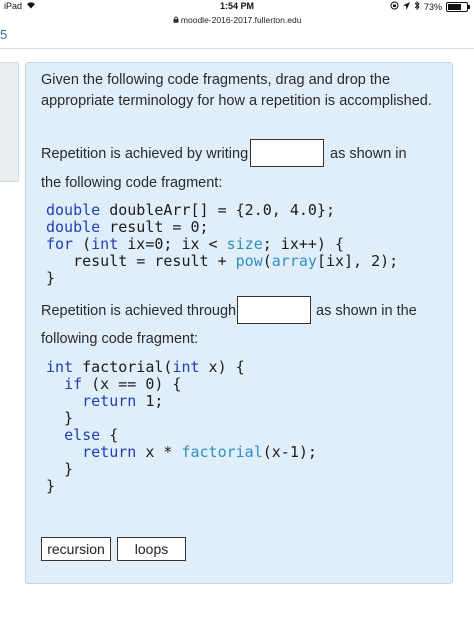 This screenshot has height=632, width=474. I want to click on code-line: return x * factorial(x-1);, so click(199, 452).